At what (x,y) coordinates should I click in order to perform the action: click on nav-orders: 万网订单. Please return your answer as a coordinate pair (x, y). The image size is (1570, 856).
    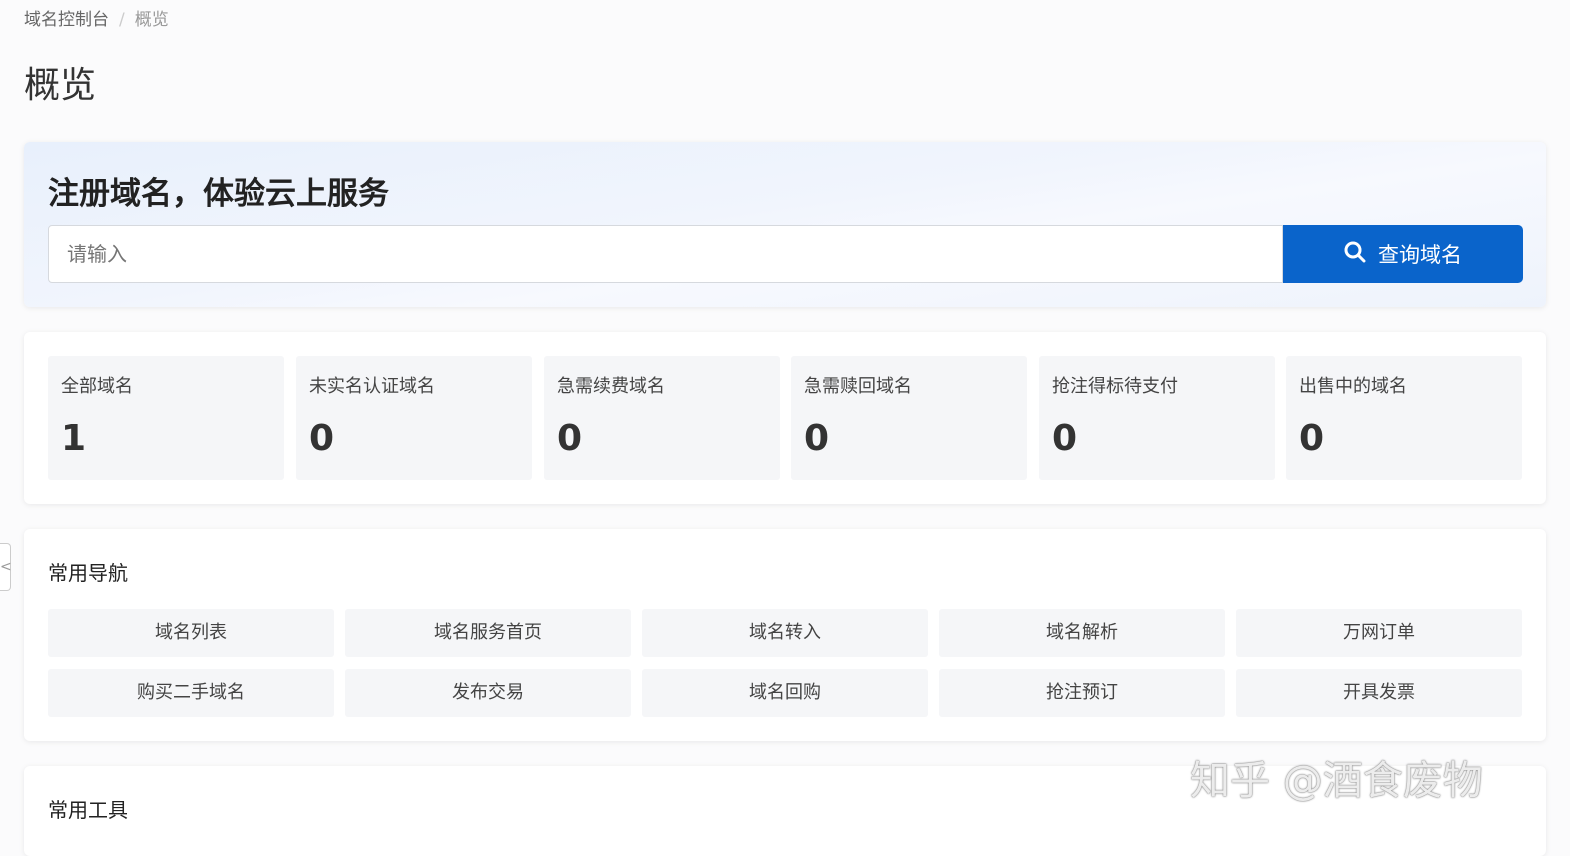
    Looking at the image, I should click on (1379, 633).